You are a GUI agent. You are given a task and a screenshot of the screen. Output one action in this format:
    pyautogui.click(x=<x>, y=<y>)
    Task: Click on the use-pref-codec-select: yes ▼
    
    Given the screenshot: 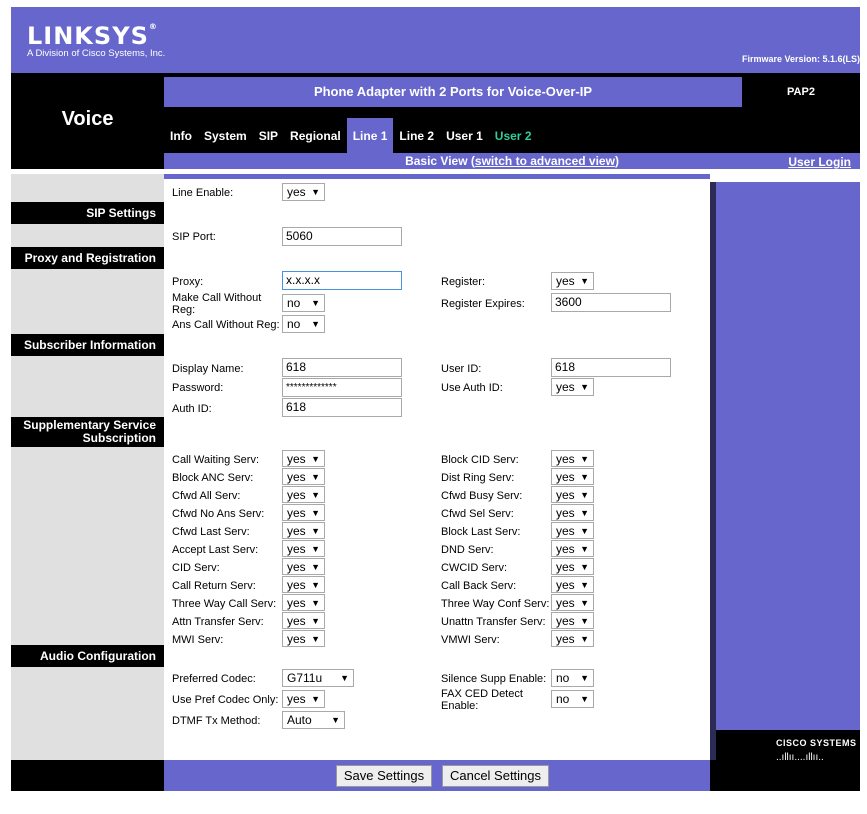 What is the action you would take?
    pyautogui.click(x=303, y=699)
    